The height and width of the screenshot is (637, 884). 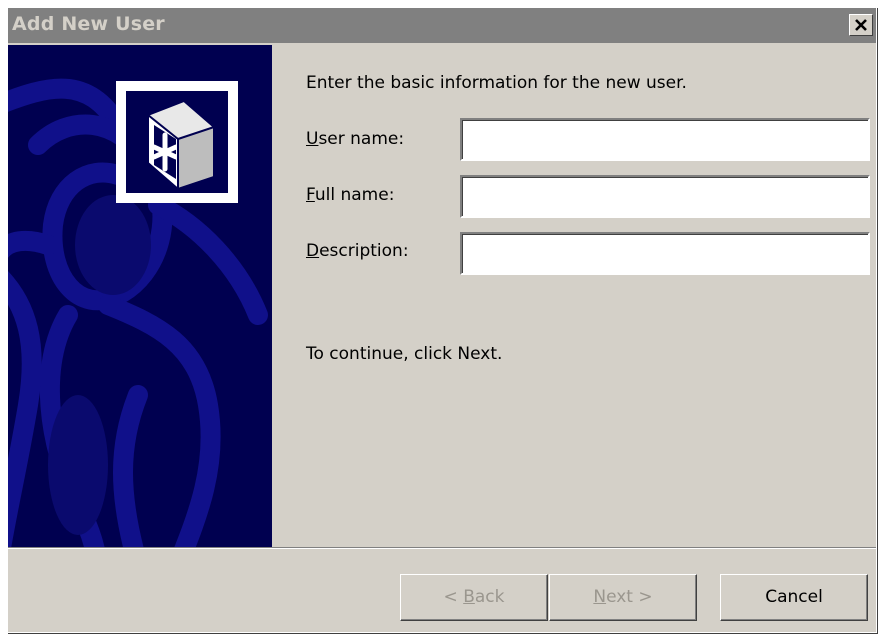 I want to click on title-bar: Add New User, so click(x=442, y=25).